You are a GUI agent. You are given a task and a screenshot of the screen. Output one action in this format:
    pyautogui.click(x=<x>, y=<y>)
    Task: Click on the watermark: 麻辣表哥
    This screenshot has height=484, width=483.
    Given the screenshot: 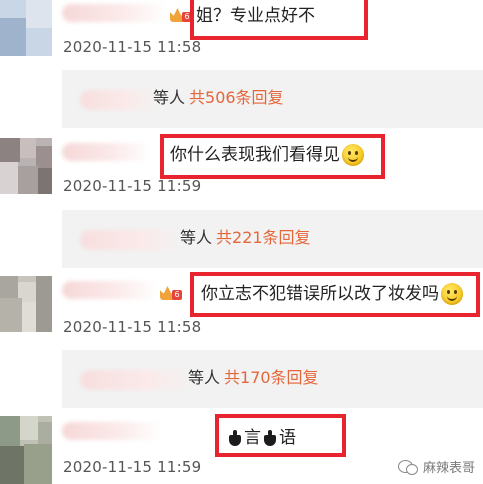 What is the action you would take?
    pyautogui.click(x=436, y=466)
    